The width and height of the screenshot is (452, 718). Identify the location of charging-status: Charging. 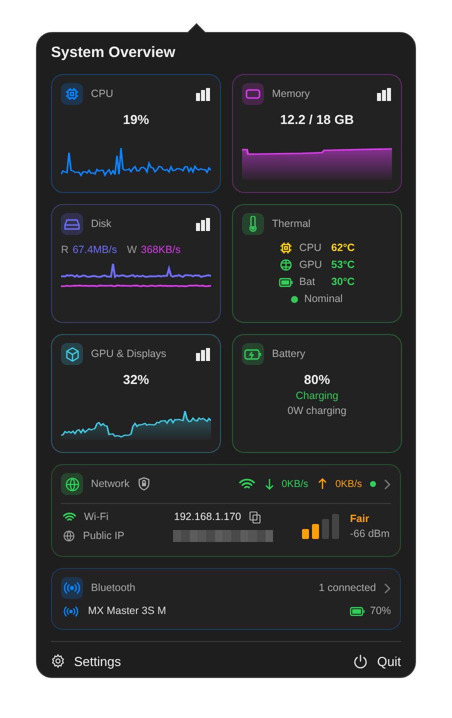
(317, 396).